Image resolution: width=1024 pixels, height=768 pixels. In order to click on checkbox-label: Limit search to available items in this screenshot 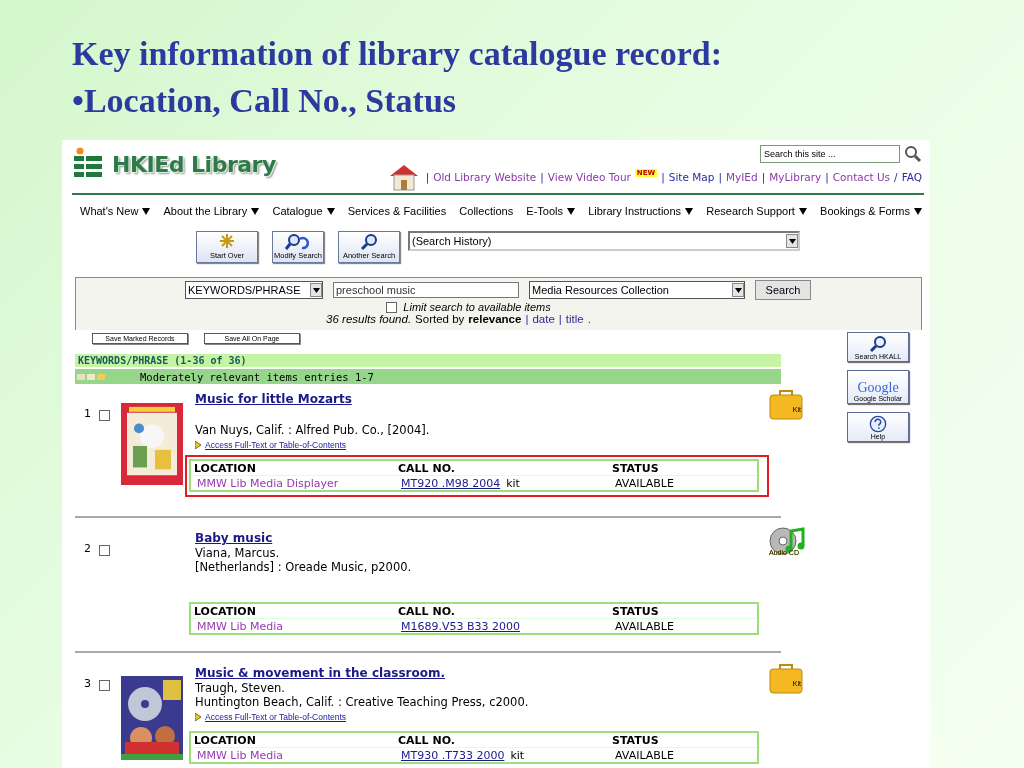, I will do `click(477, 307)`.